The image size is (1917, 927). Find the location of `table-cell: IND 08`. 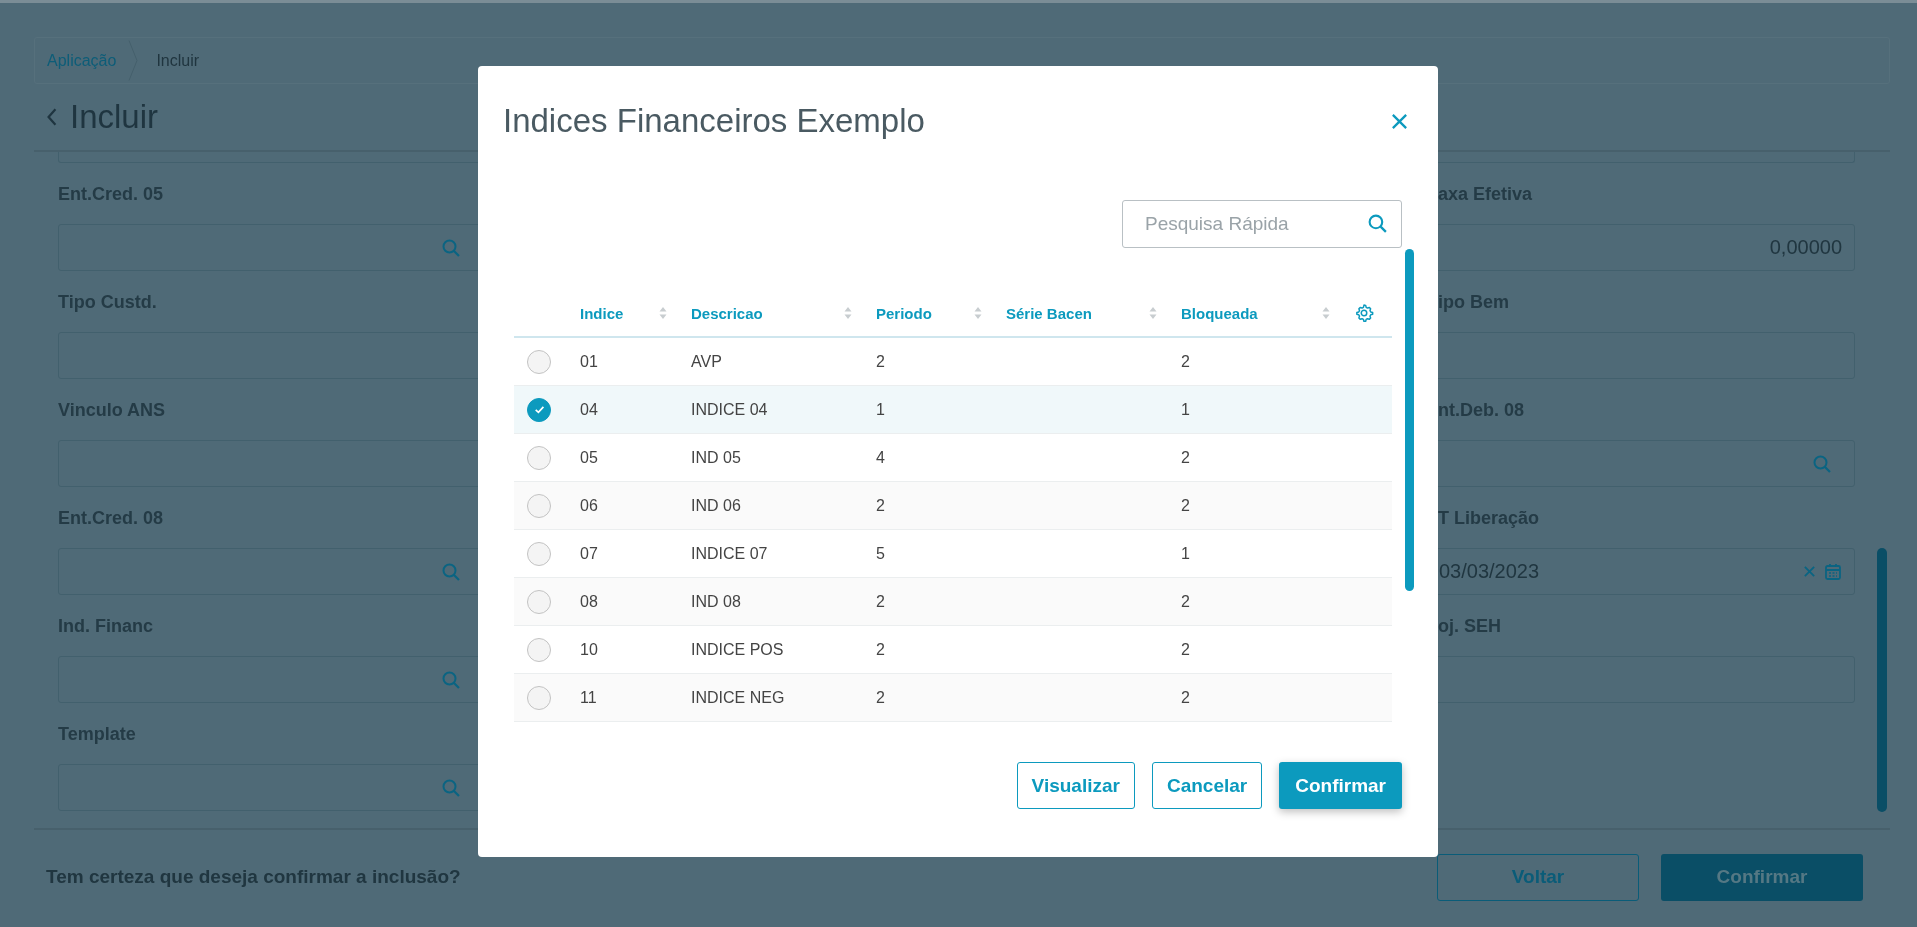

table-cell: IND 08 is located at coordinates (716, 601).